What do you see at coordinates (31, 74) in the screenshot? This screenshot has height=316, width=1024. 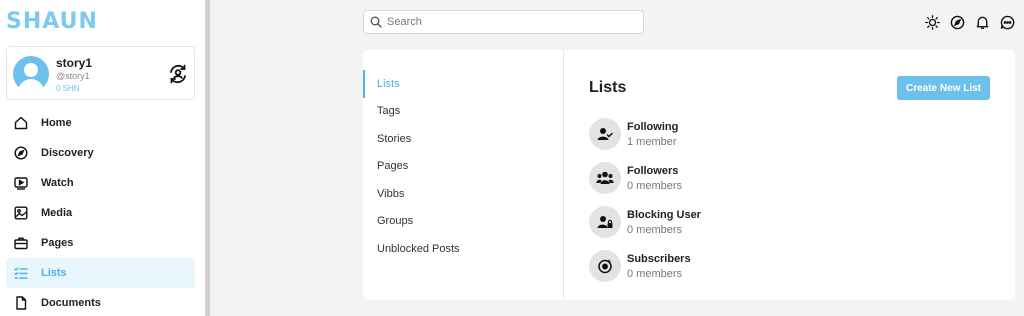 I see `avatar` at bounding box center [31, 74].